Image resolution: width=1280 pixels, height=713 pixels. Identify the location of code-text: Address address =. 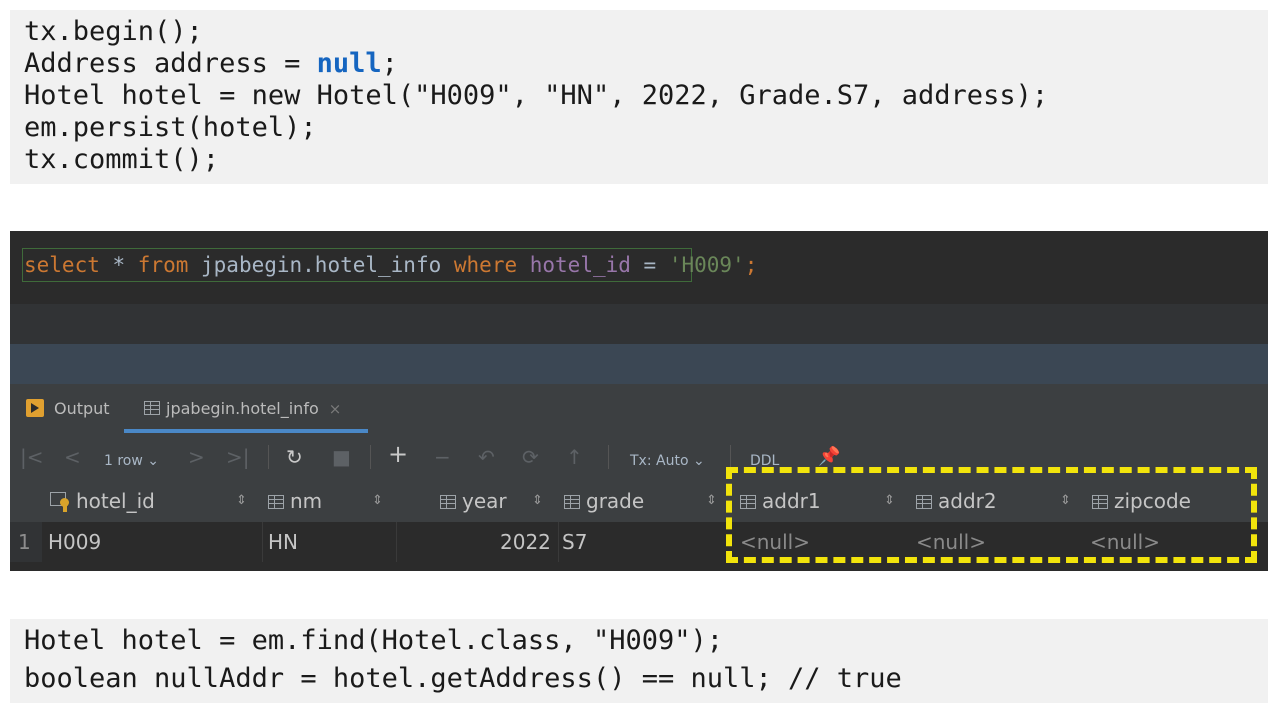
(170, 63).